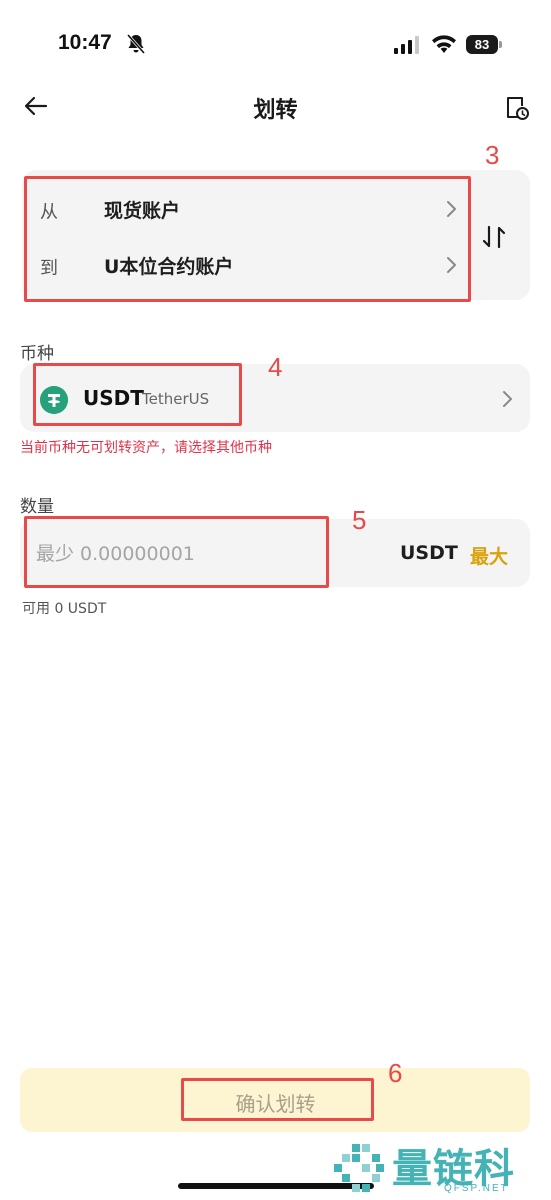 Image resolution: width=551 pixels, height=1200 pixels. What do you see at coordinates (395, 1073) in the screenshot?
I see `annotation-label-6: 6` at bounding box center [395, 1073].